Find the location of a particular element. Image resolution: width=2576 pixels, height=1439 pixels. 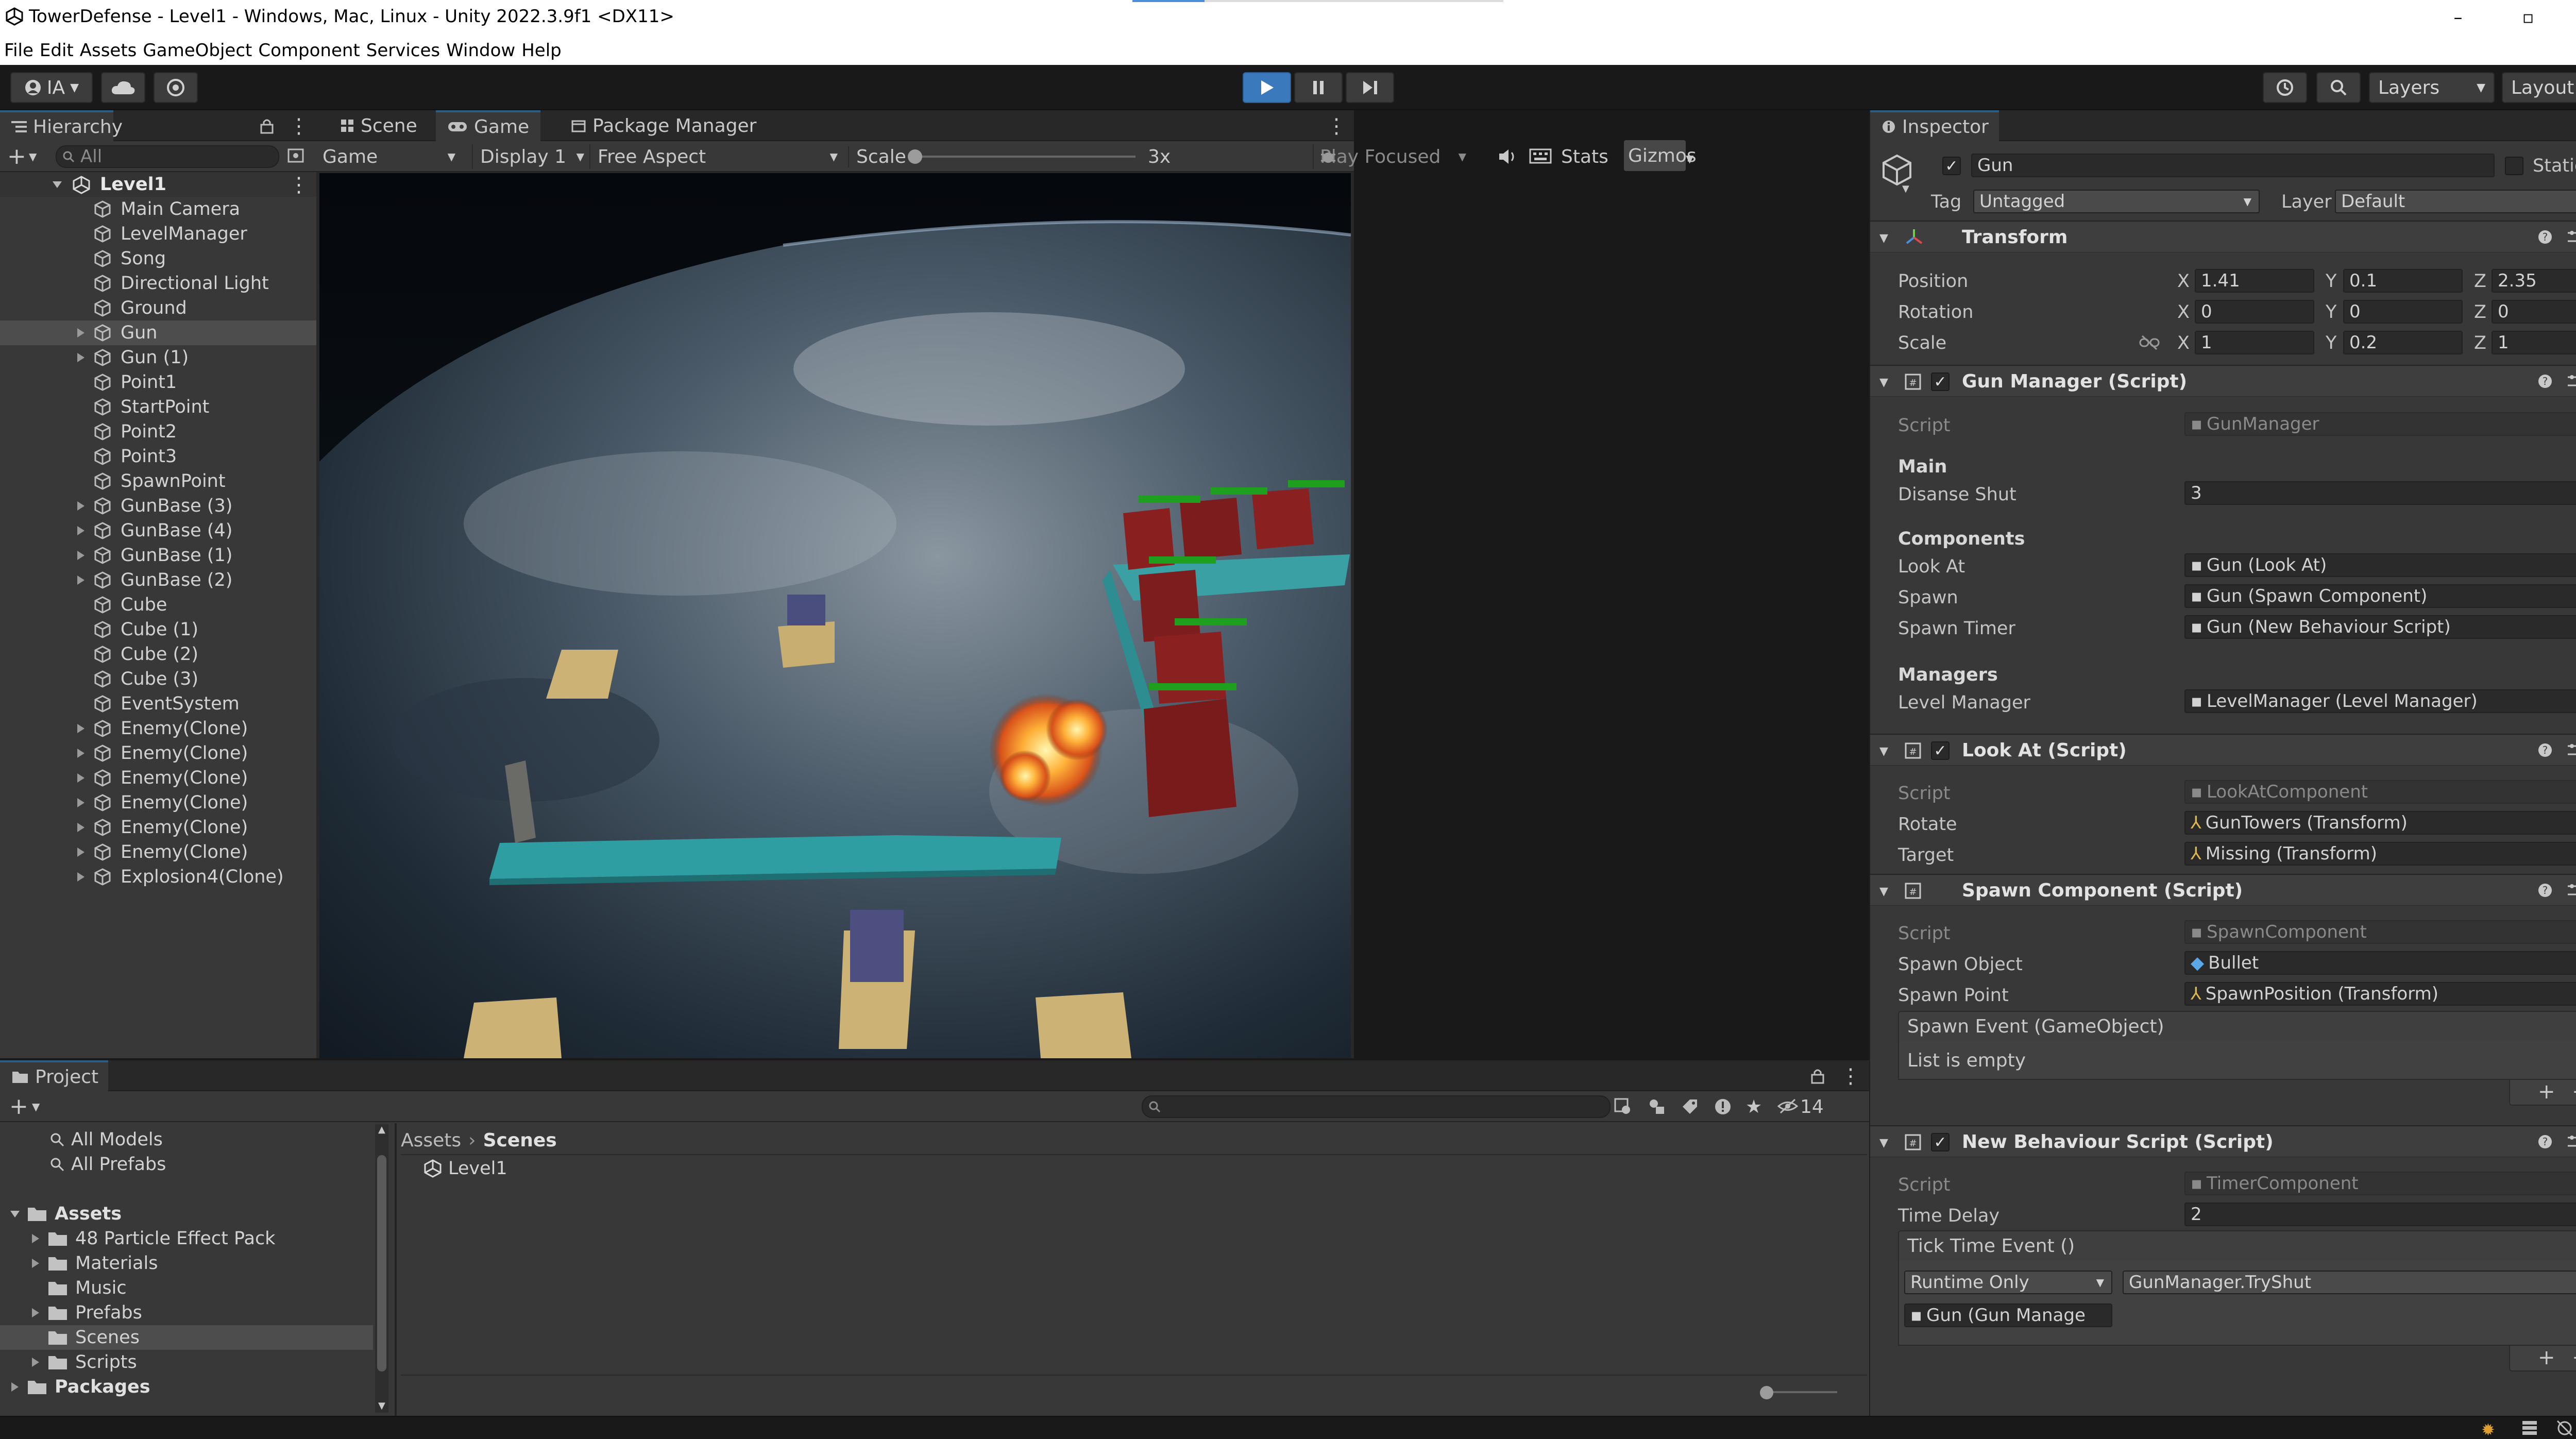

hierarchy-item: Explosion4(Clone) is located at coordinates (158, 877).